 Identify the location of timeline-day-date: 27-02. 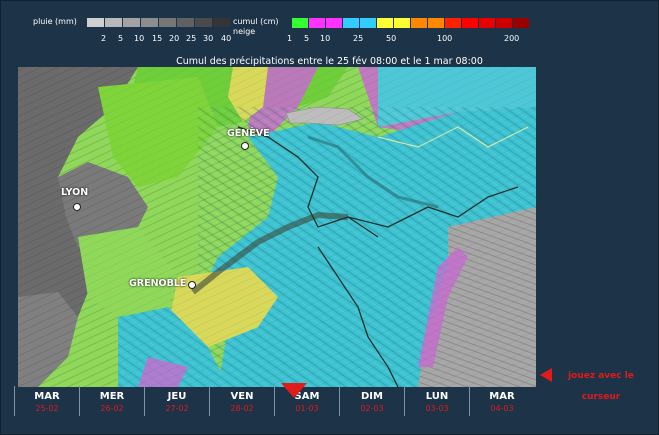
(177, 408).